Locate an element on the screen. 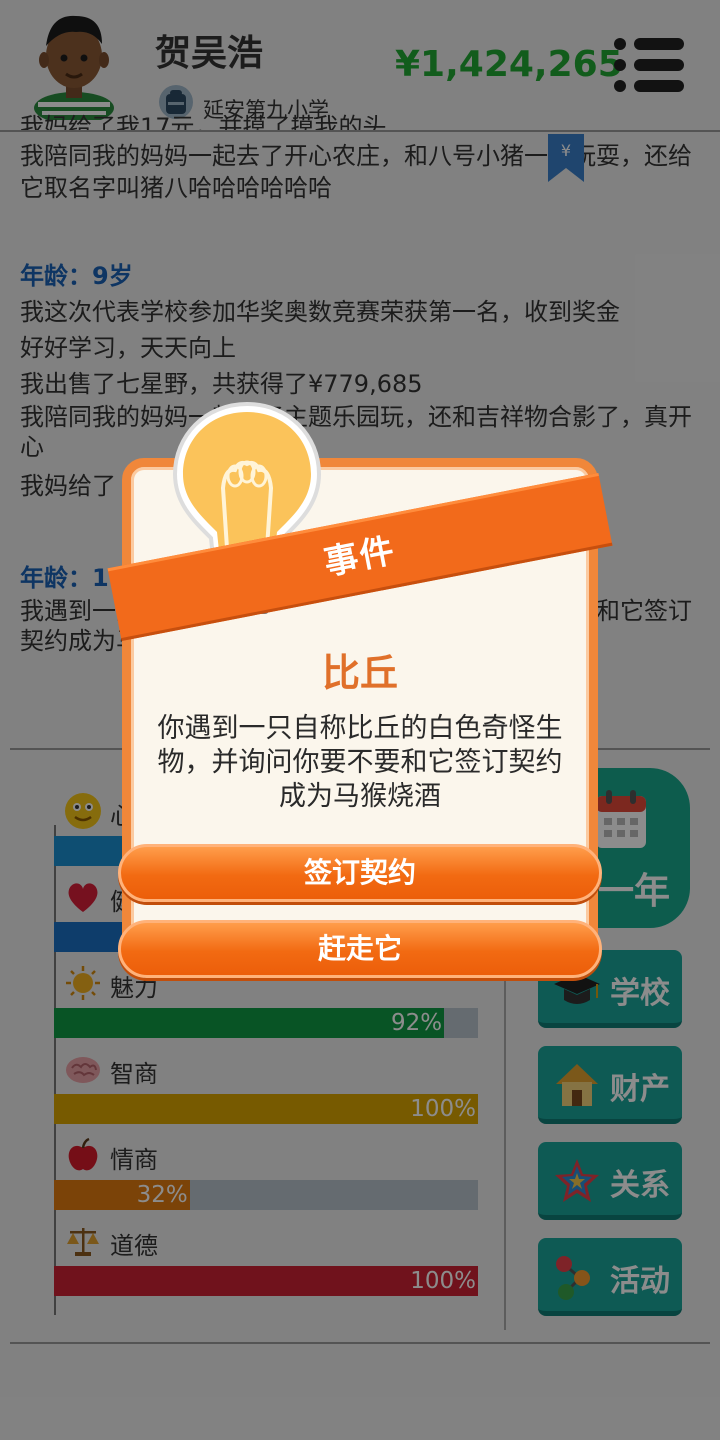 Image resolution: width=720 pixels, height=1440 pixels. drive-away-button: 赶走它 is located at coordinates (360, 949).